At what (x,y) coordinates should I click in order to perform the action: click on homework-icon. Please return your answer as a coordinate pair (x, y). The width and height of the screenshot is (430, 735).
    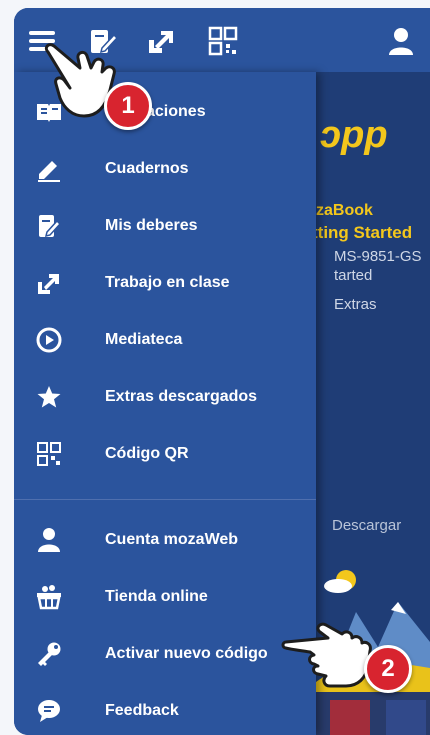
    Looking at the image, I should click on (49, 226).